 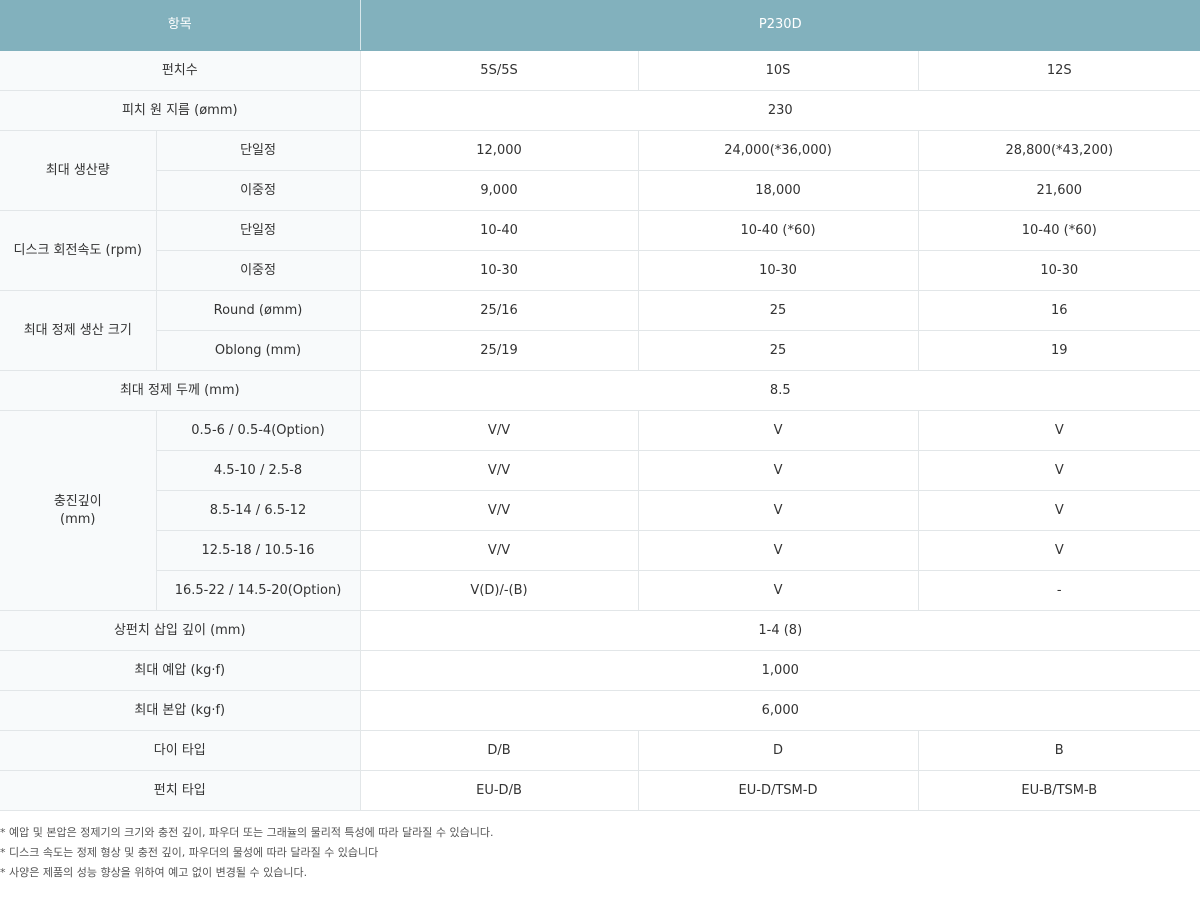 What do you see at coordinates (780, 25) in the screenshot?
I see `header-model: P230D` at bounding box center [780, 25].